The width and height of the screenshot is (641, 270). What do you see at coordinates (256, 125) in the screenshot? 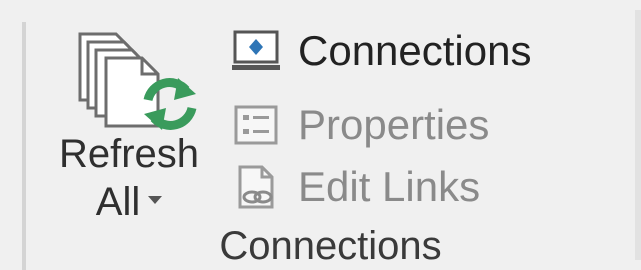
I see `properties-icon` at bounding box center [256, 125].